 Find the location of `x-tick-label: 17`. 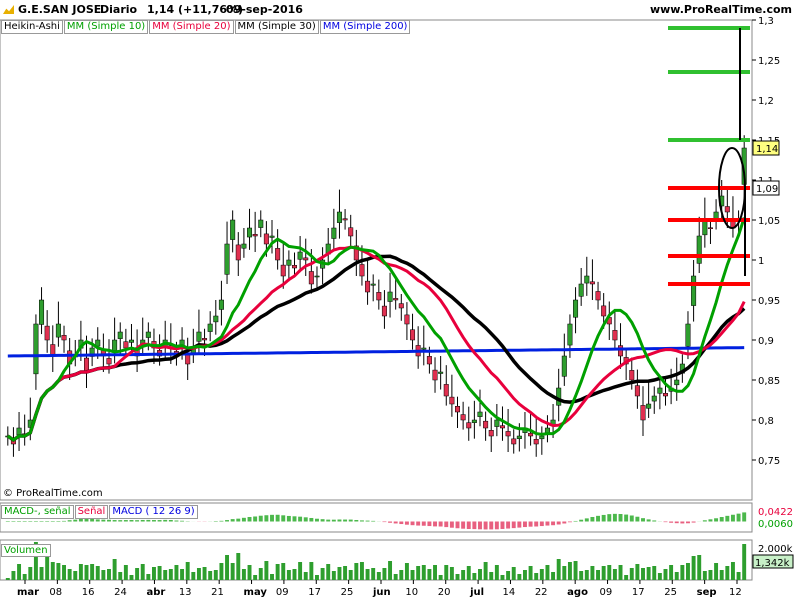

x-tick-label: 17 is located at coordinates (638, 592).